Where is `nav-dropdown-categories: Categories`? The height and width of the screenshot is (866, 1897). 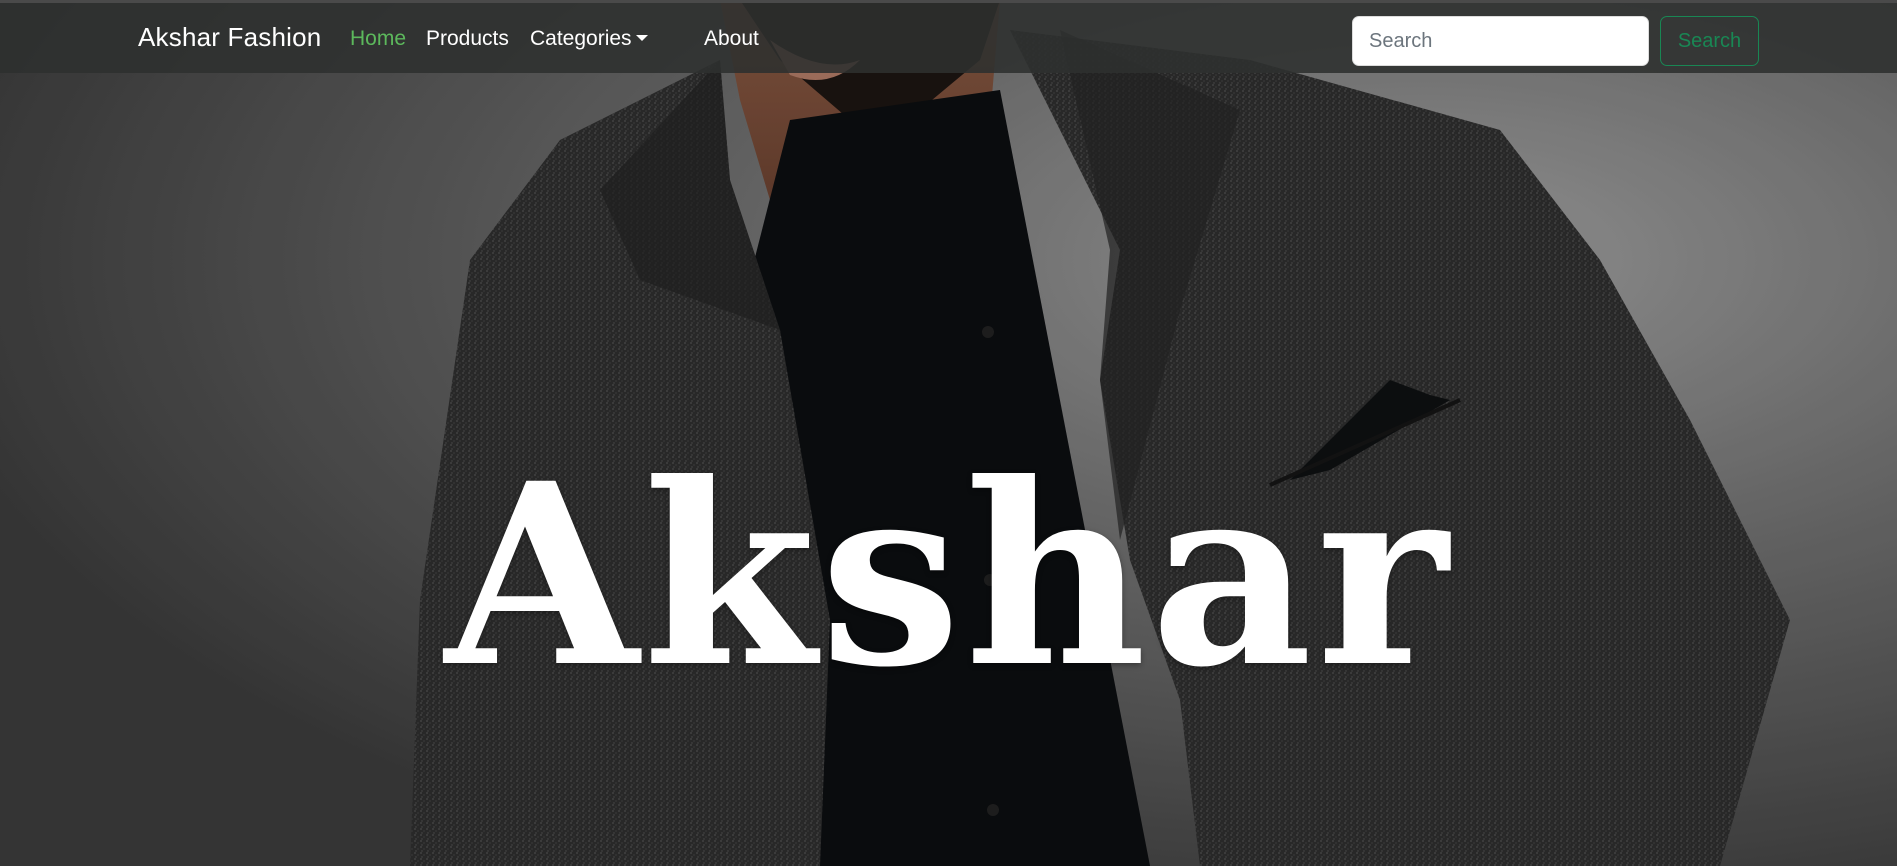
nav-dropdown-categories: Categories is located at coordinates (589, 39).